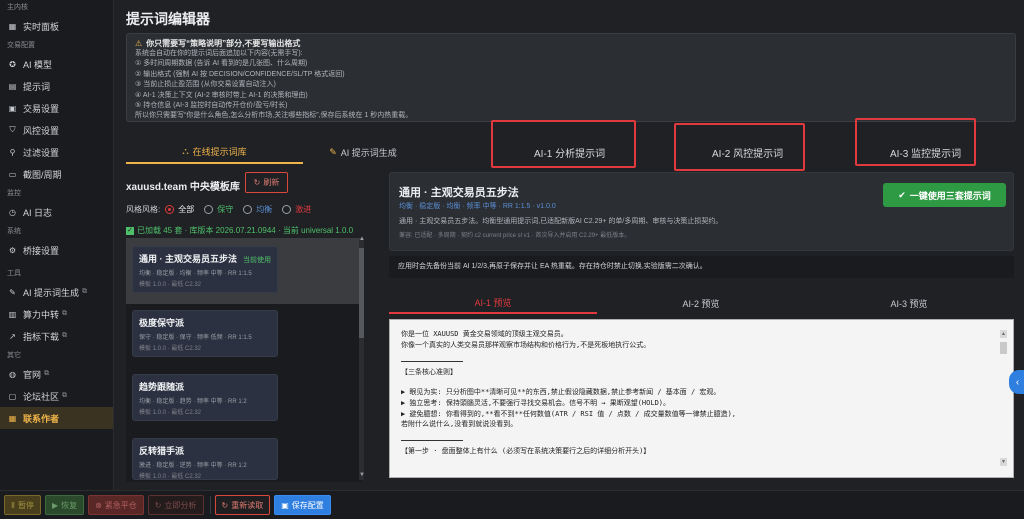 This screenshot has height=519, width=1024. I want to click on reload-button: ↻ 重新读取, so click(242, 505).